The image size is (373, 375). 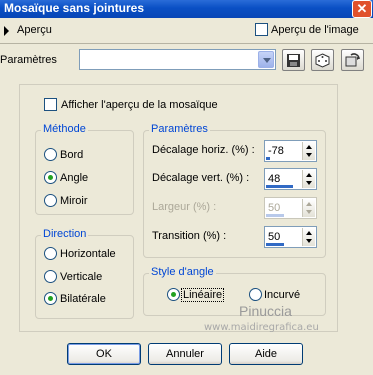 What do you see at coordinates (74, 201) in the screenshot?
I see `method-label-miroir: Miroir` at bounding box center [74, 201].